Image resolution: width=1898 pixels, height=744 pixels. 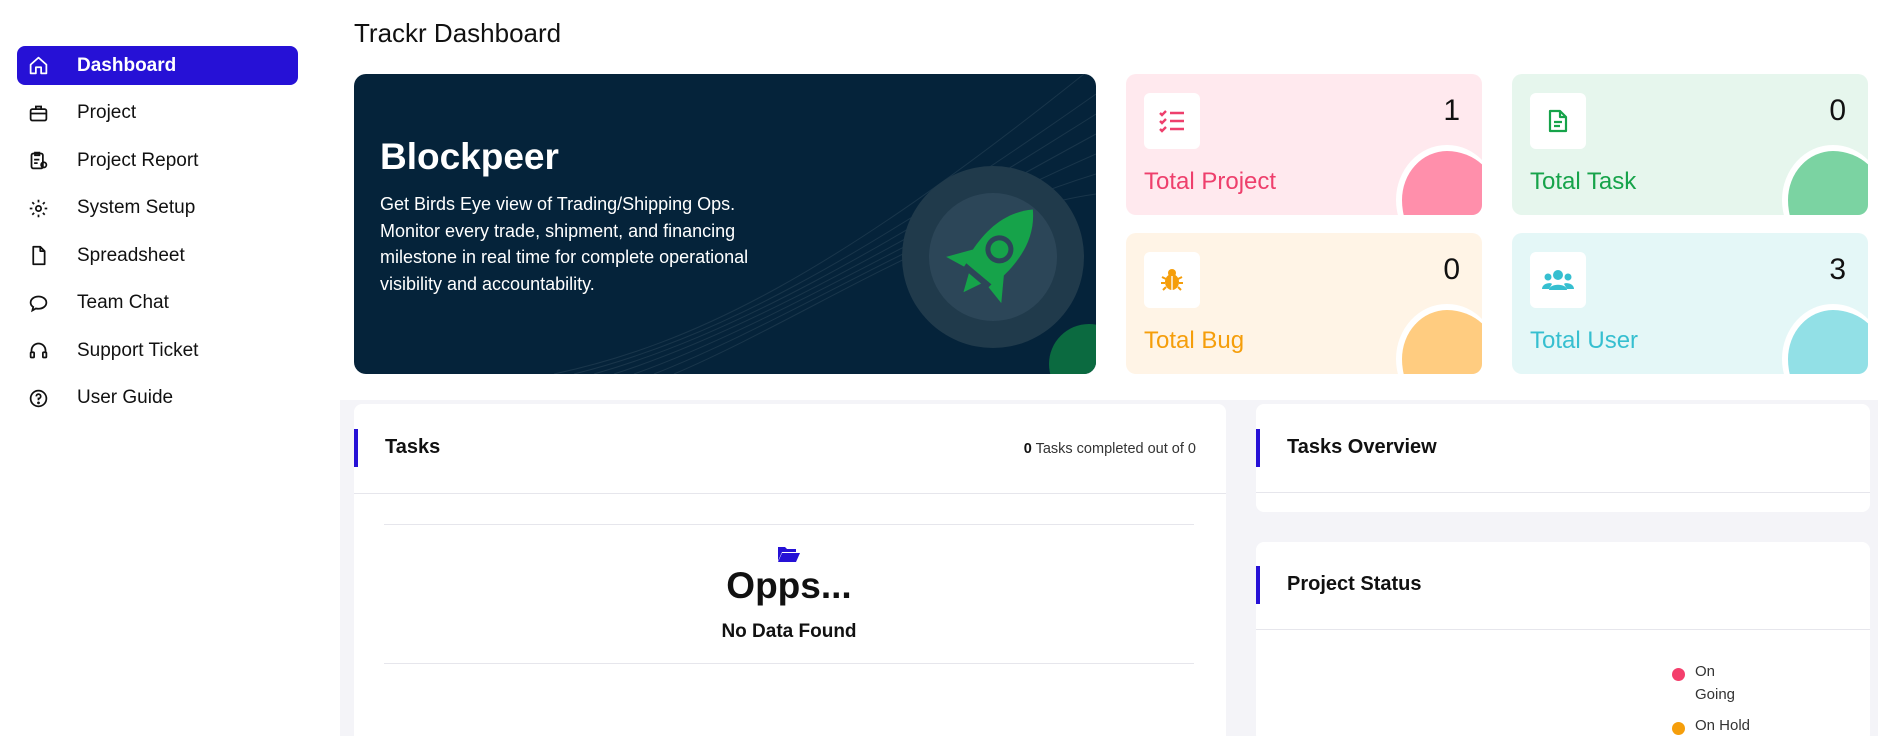 What do you see at coordinates (413, 447) in the screenshot?
I see `tasks-title: Tasks` at bounding box center [413, 447].